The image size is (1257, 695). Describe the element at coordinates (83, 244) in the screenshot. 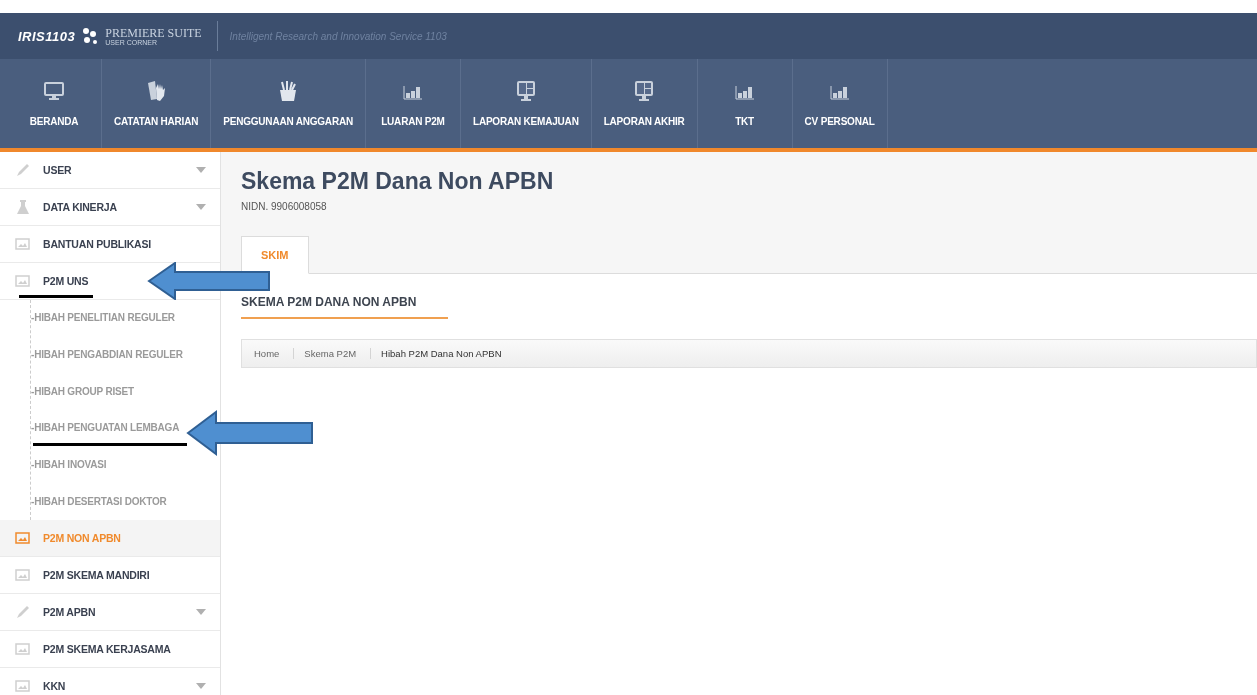

I see `sidebar-item: BANTUAN PUBLIKASI` at that location.